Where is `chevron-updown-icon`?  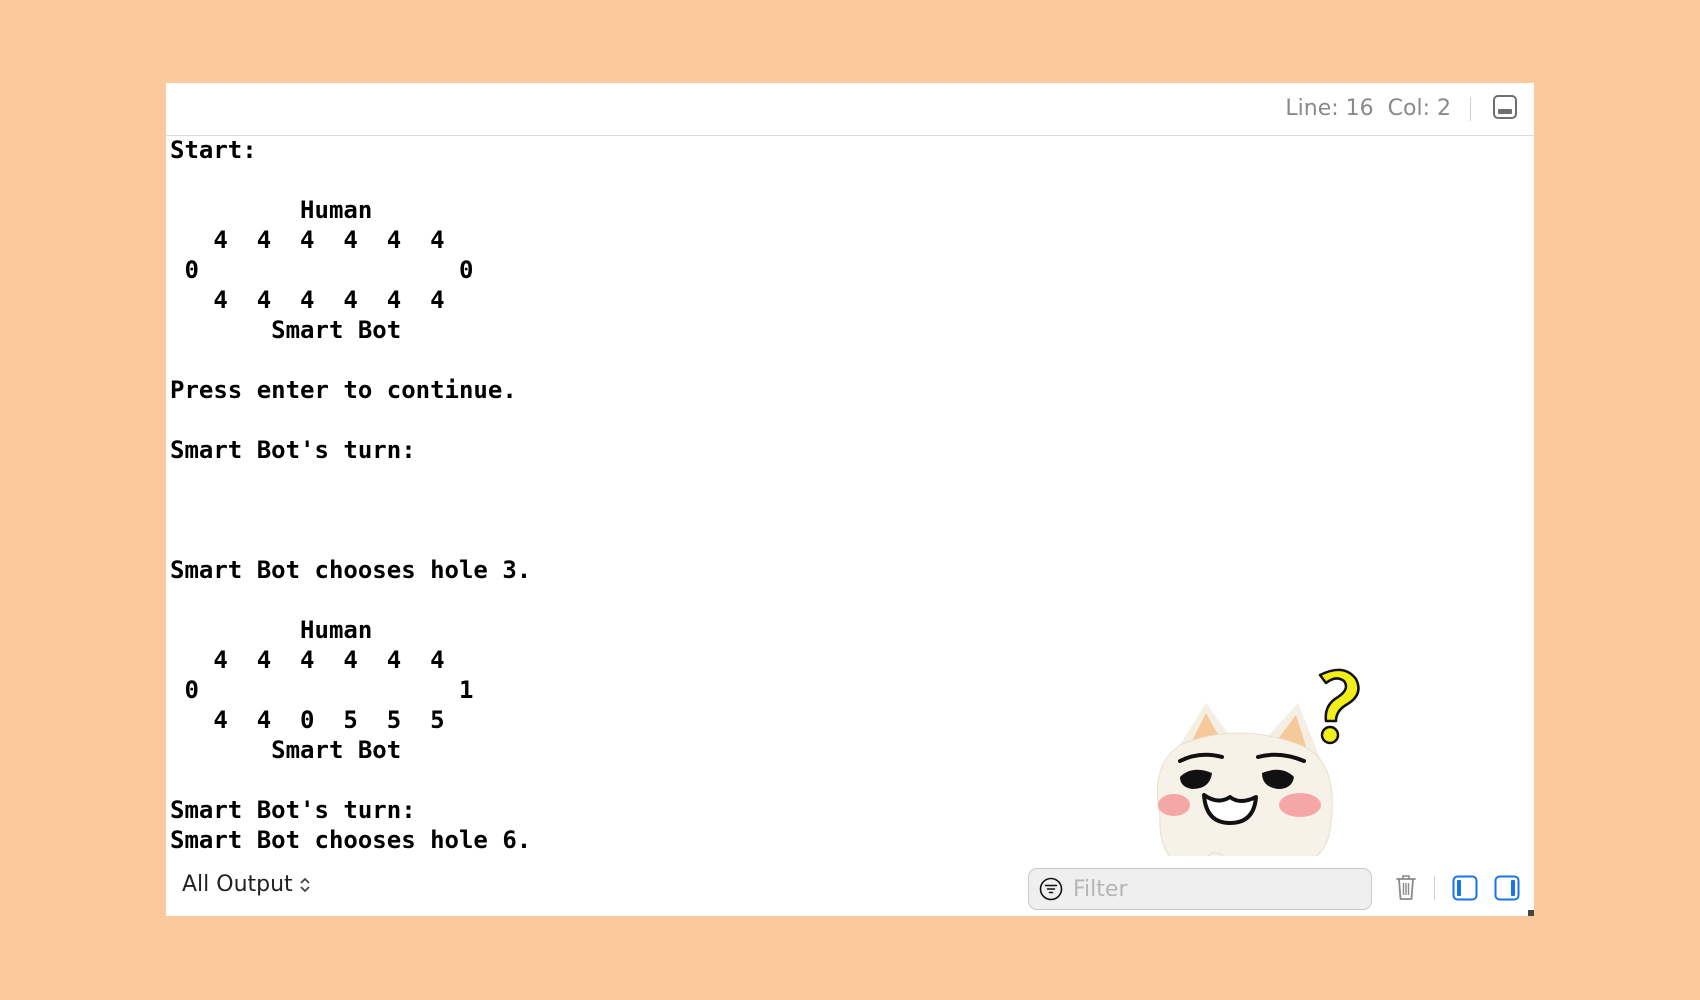
chevron-updown-icon is located at coordinates (305, 885).